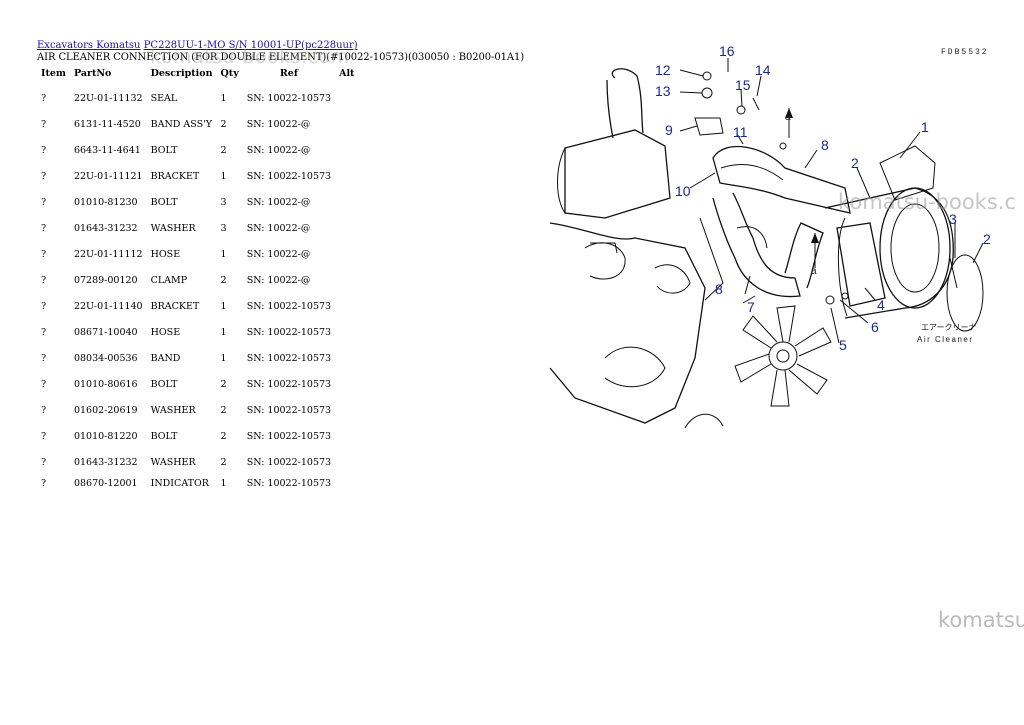  Describe the element at coordinates (200, 150) in the screenshot. I see `table-row: ? 6643-11-4641 BOLT 2 SN: 10022-@` at that location.